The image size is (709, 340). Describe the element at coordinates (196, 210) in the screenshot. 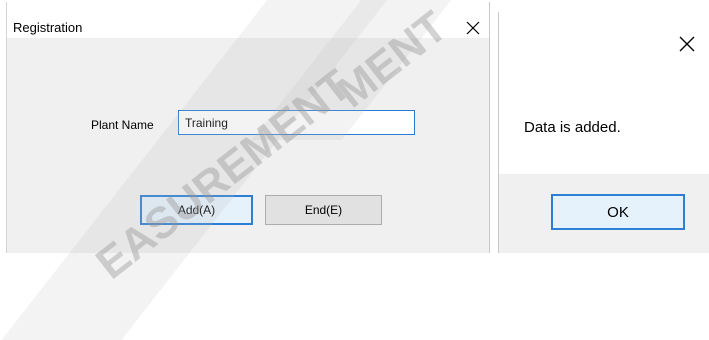

I see `add-button: Add(A)` at that location.